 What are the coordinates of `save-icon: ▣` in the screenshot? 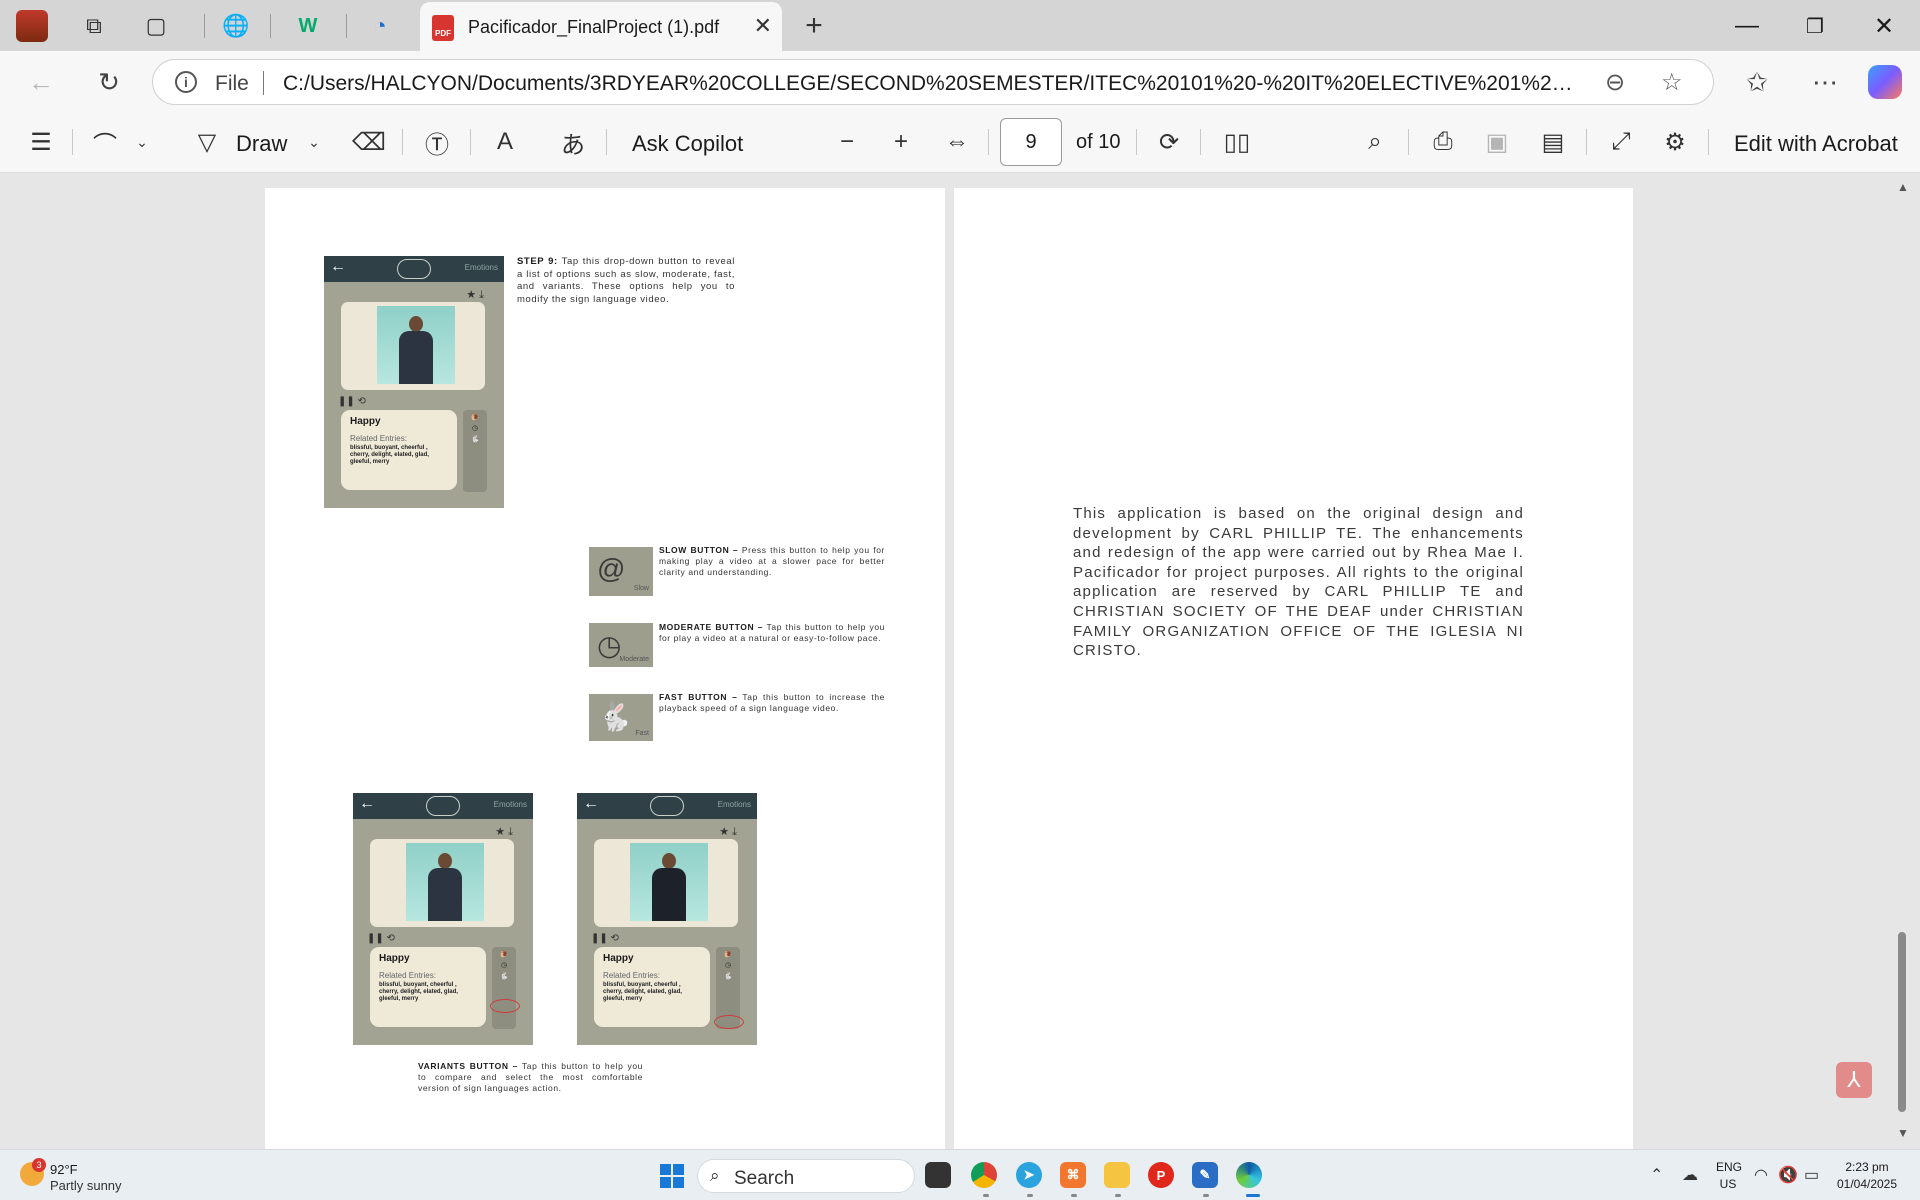 It's located at (1497, 142).